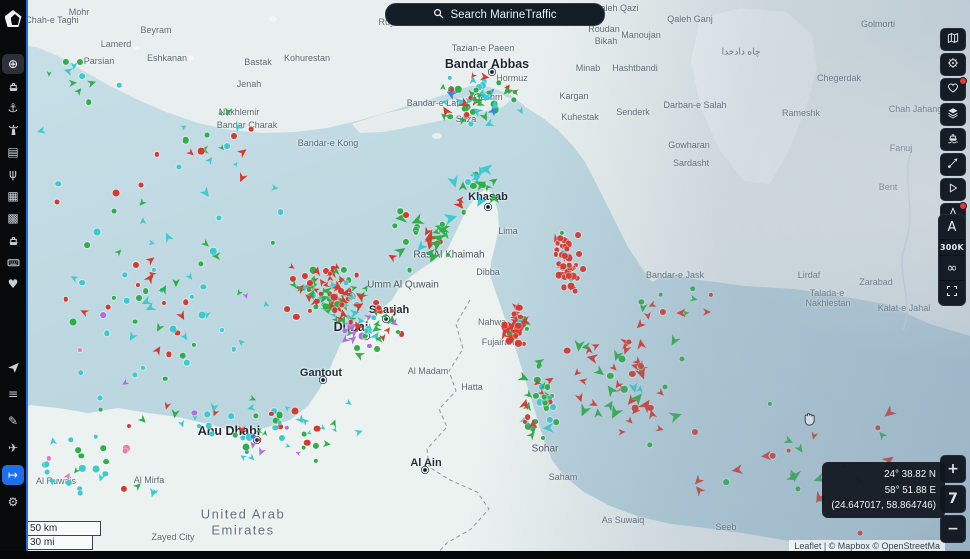 Image resolution: width=970 pixels, height=559 pixels. I want to click on sidebar-item-stations, so click(13, 130).